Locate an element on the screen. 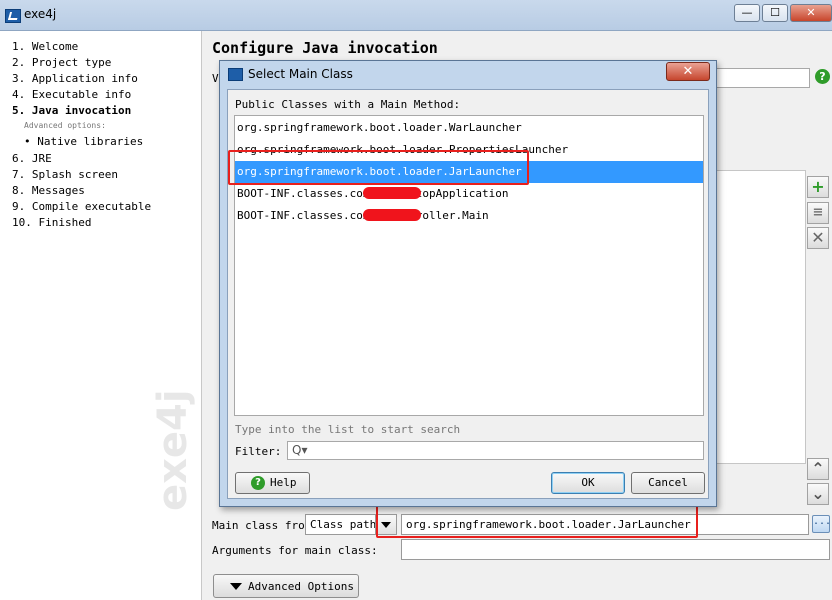  move-down-button: ⌄ is located at coordinates (818, 494).